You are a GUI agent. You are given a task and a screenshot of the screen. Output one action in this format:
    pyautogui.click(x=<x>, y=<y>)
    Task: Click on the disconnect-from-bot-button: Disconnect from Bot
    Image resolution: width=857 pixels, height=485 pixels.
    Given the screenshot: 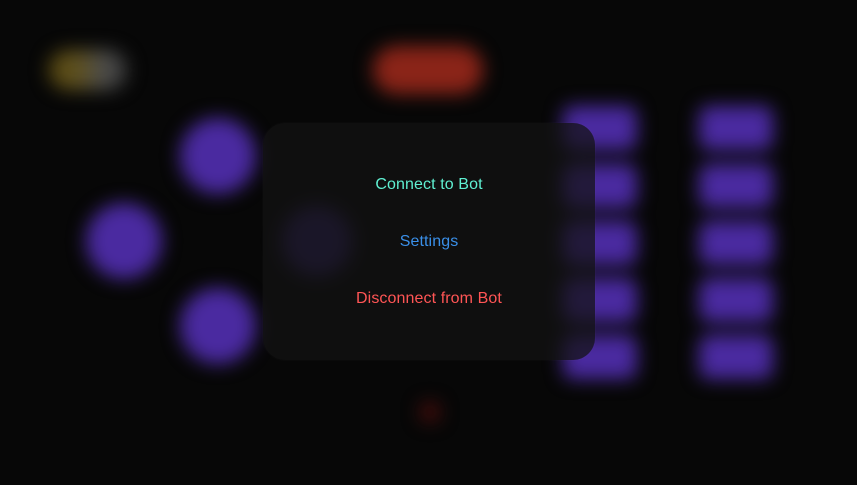 What is the action you would take?
    pyautogui.click(x=429, y=299)
    